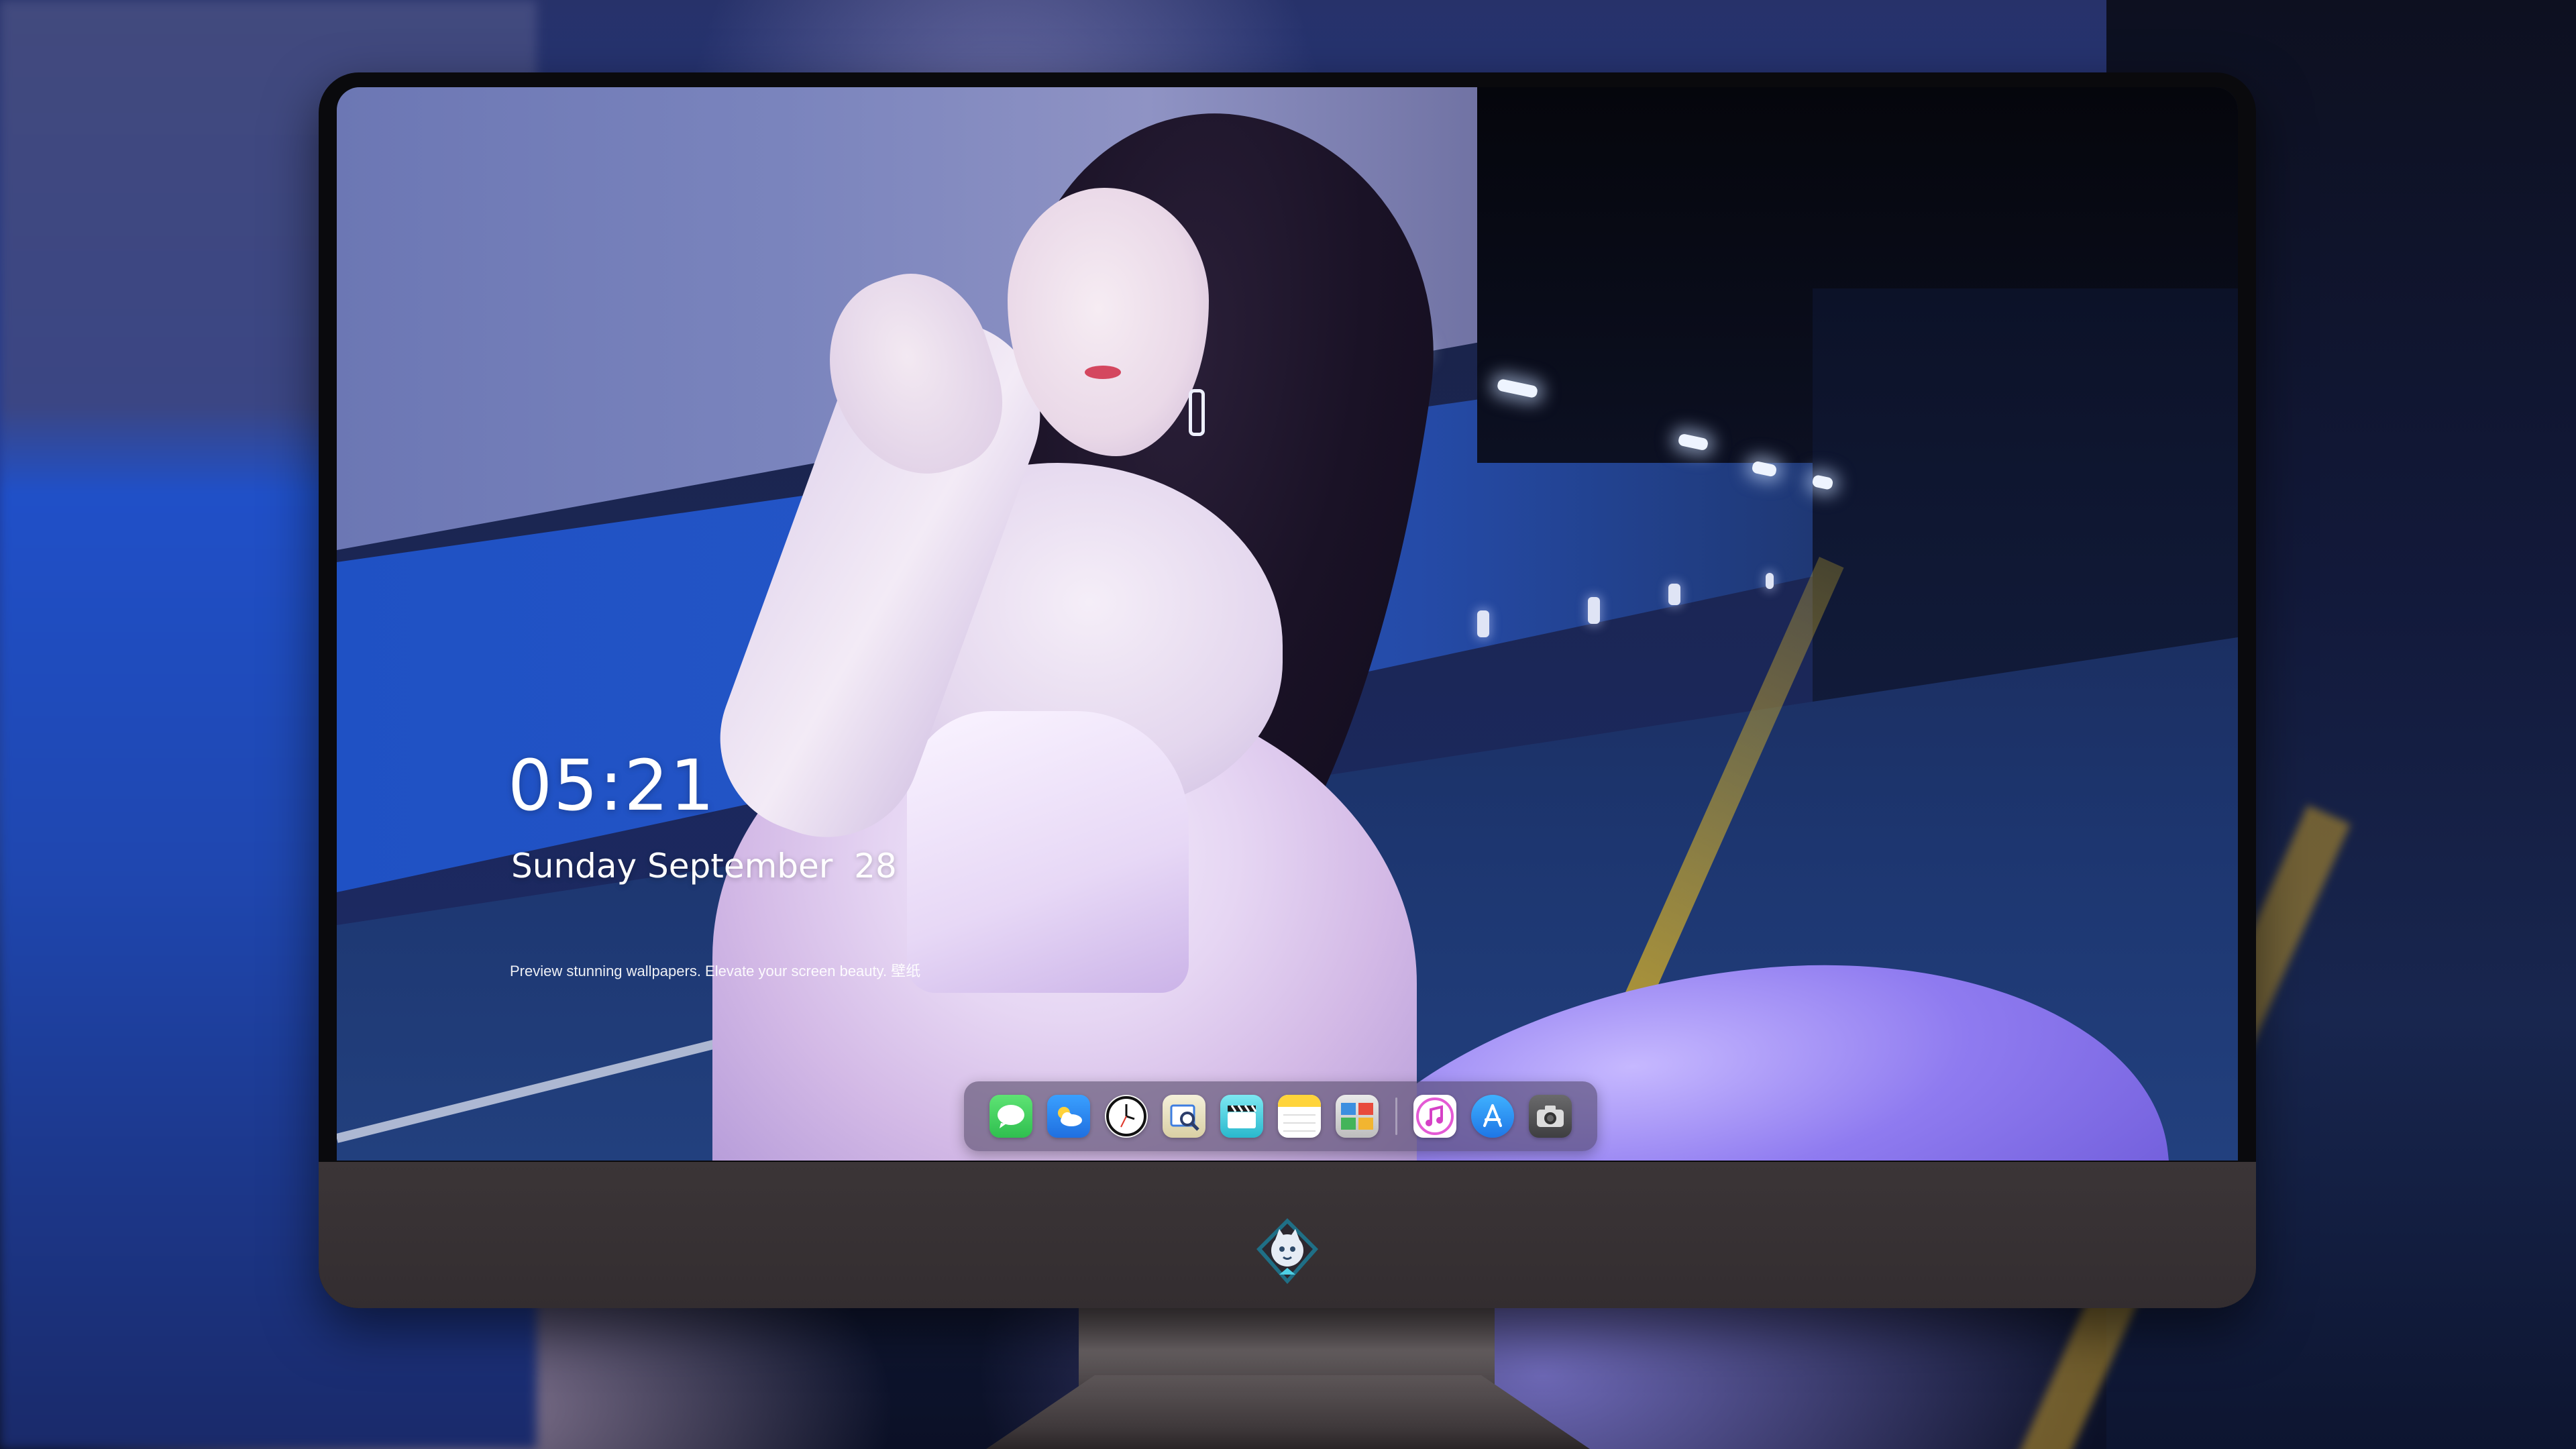  I want to click on clips-icon, so click(1241, 1116).